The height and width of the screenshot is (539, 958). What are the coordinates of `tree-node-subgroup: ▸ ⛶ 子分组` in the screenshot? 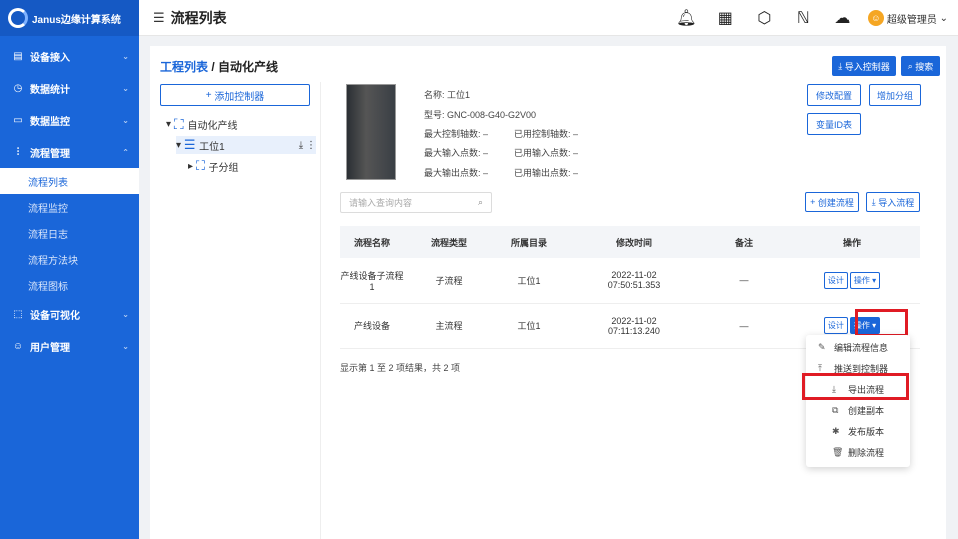 It's located at (213, 166).